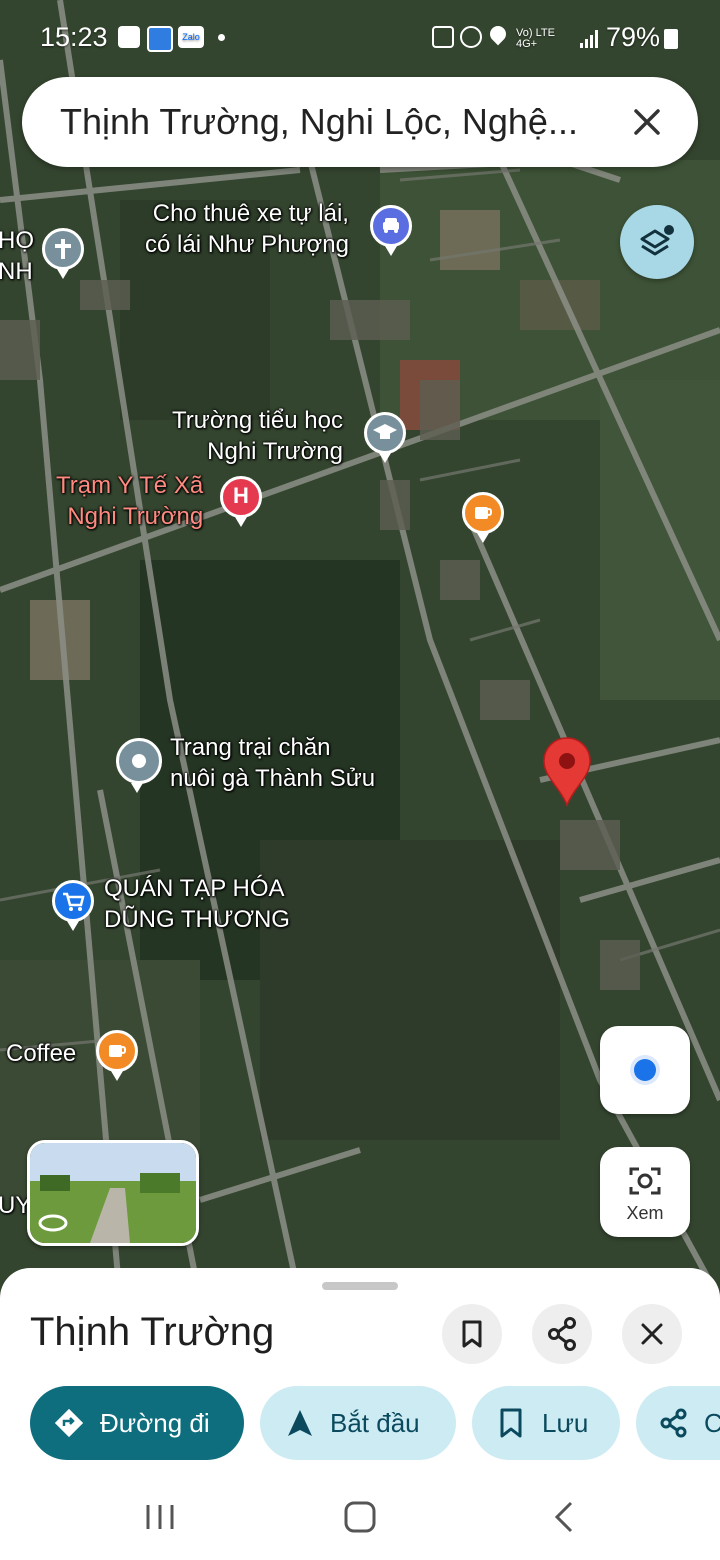 The height and width of the screenshot is (1560, 720). Describe the element at coordinates (567, 771) in the screenshot. I see `selected-location-marker-icon` at that location.